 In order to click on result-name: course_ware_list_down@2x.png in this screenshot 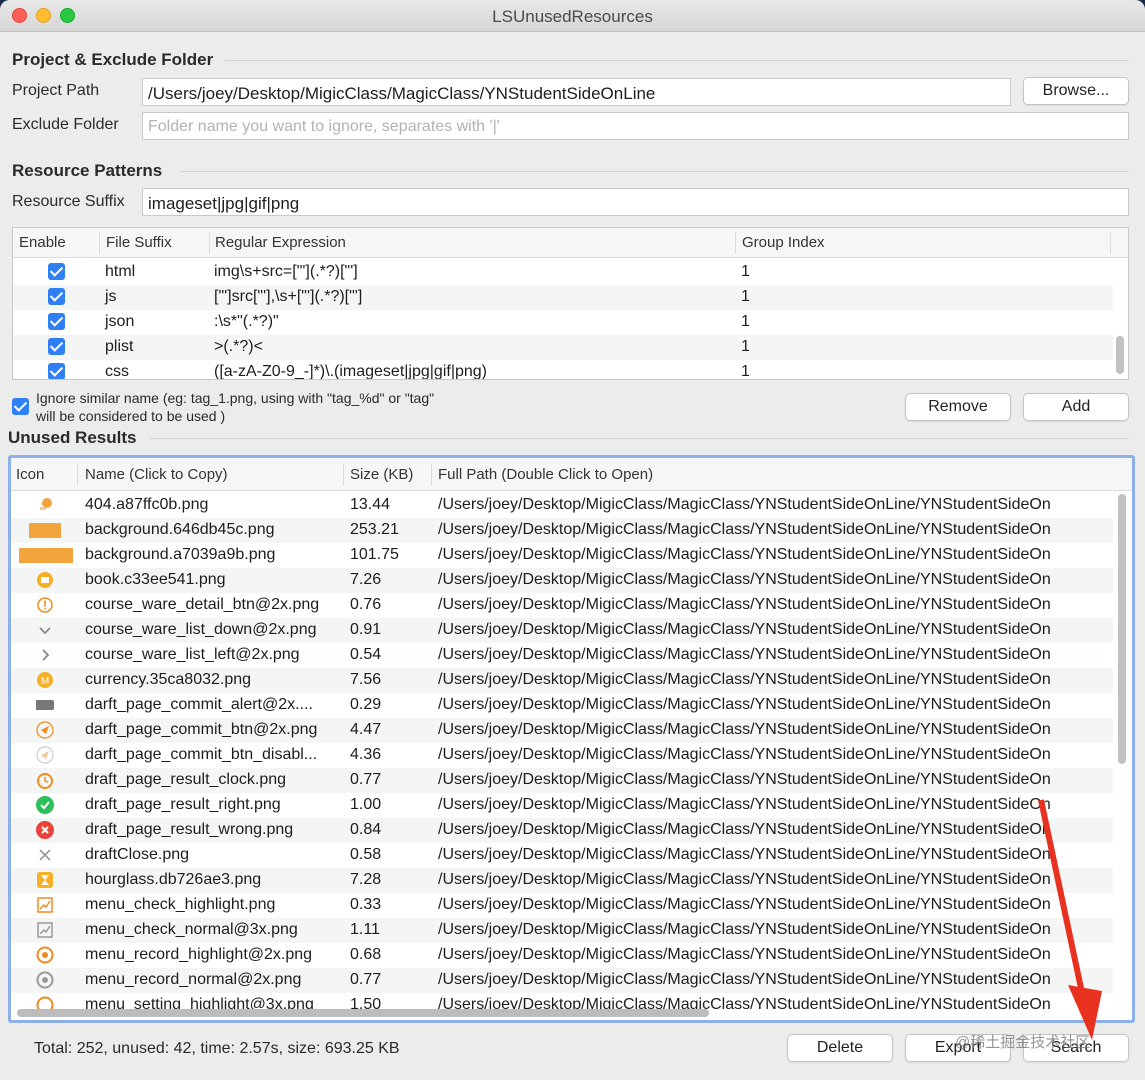, I will do `click(213, 630)`.